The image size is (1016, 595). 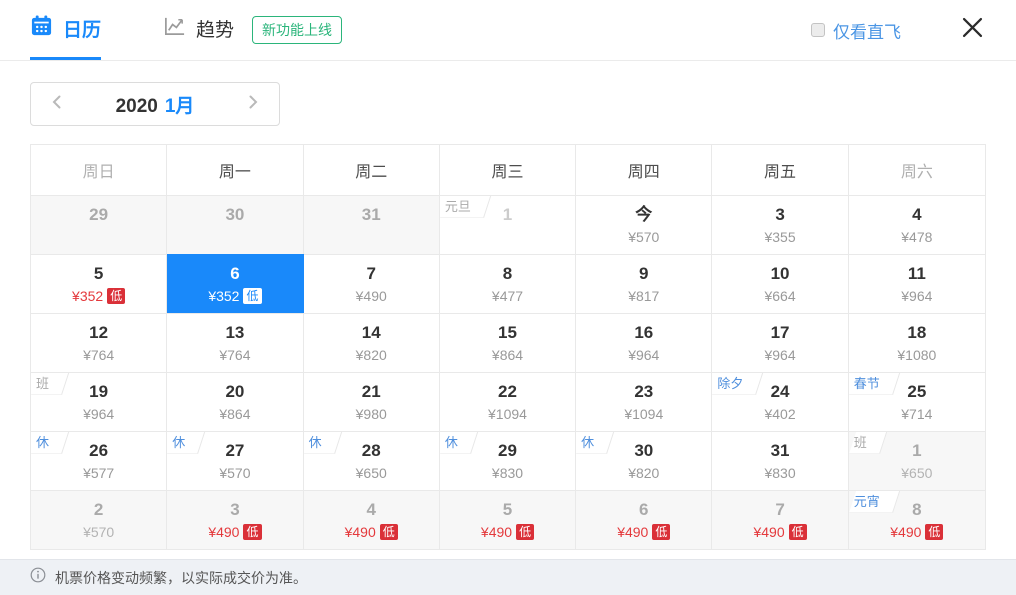 What do you see at coordinates (644, 401) in the screenshot?
I see `calendar-day-cell: 23 ¥1094` at bounding box center [644, 401].